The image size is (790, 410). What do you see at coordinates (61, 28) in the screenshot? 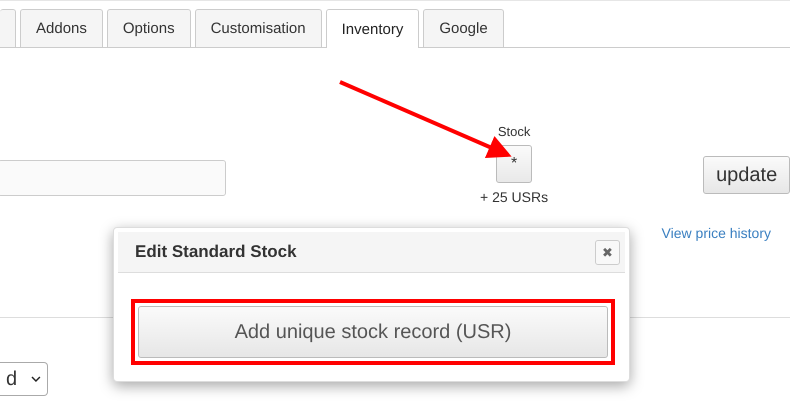
I see `tab: Addons` at bounding box center [61, 28].